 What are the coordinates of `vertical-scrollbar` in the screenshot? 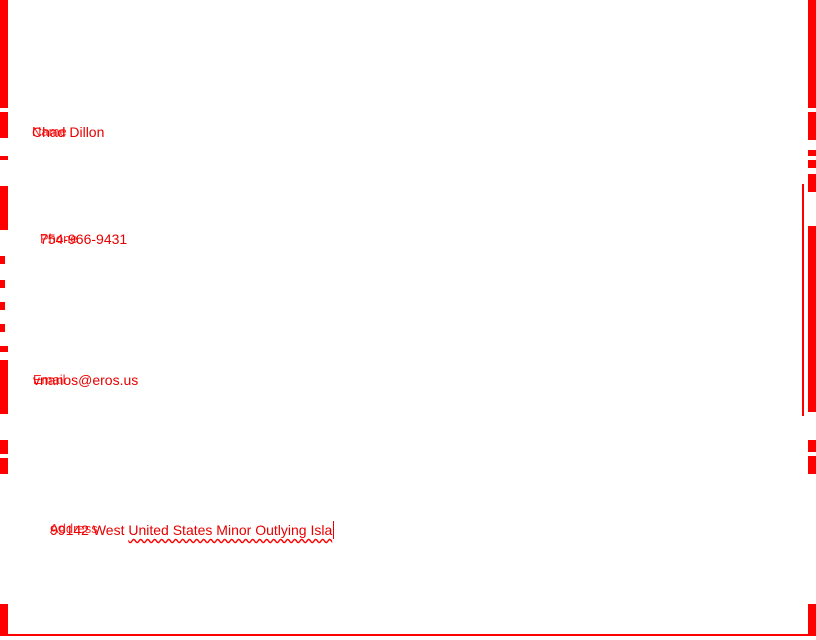 It's located at (803, 300).